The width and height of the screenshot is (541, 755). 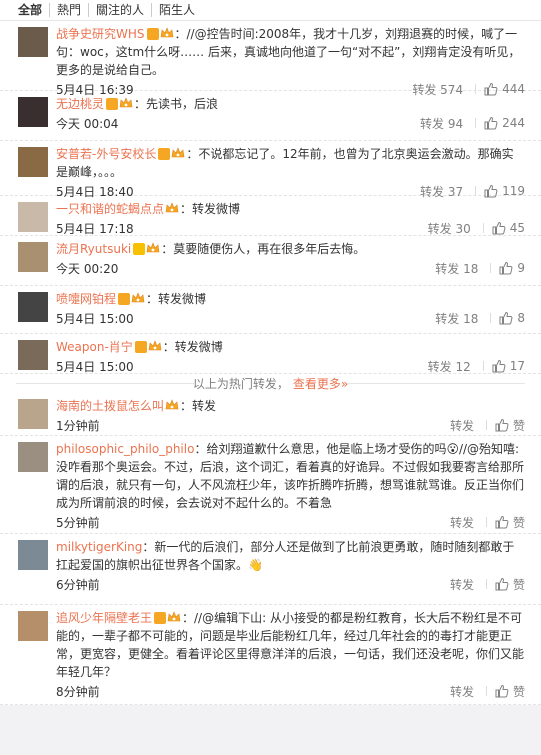 I want to click on like-button: 9, so click(x=512, y=268).